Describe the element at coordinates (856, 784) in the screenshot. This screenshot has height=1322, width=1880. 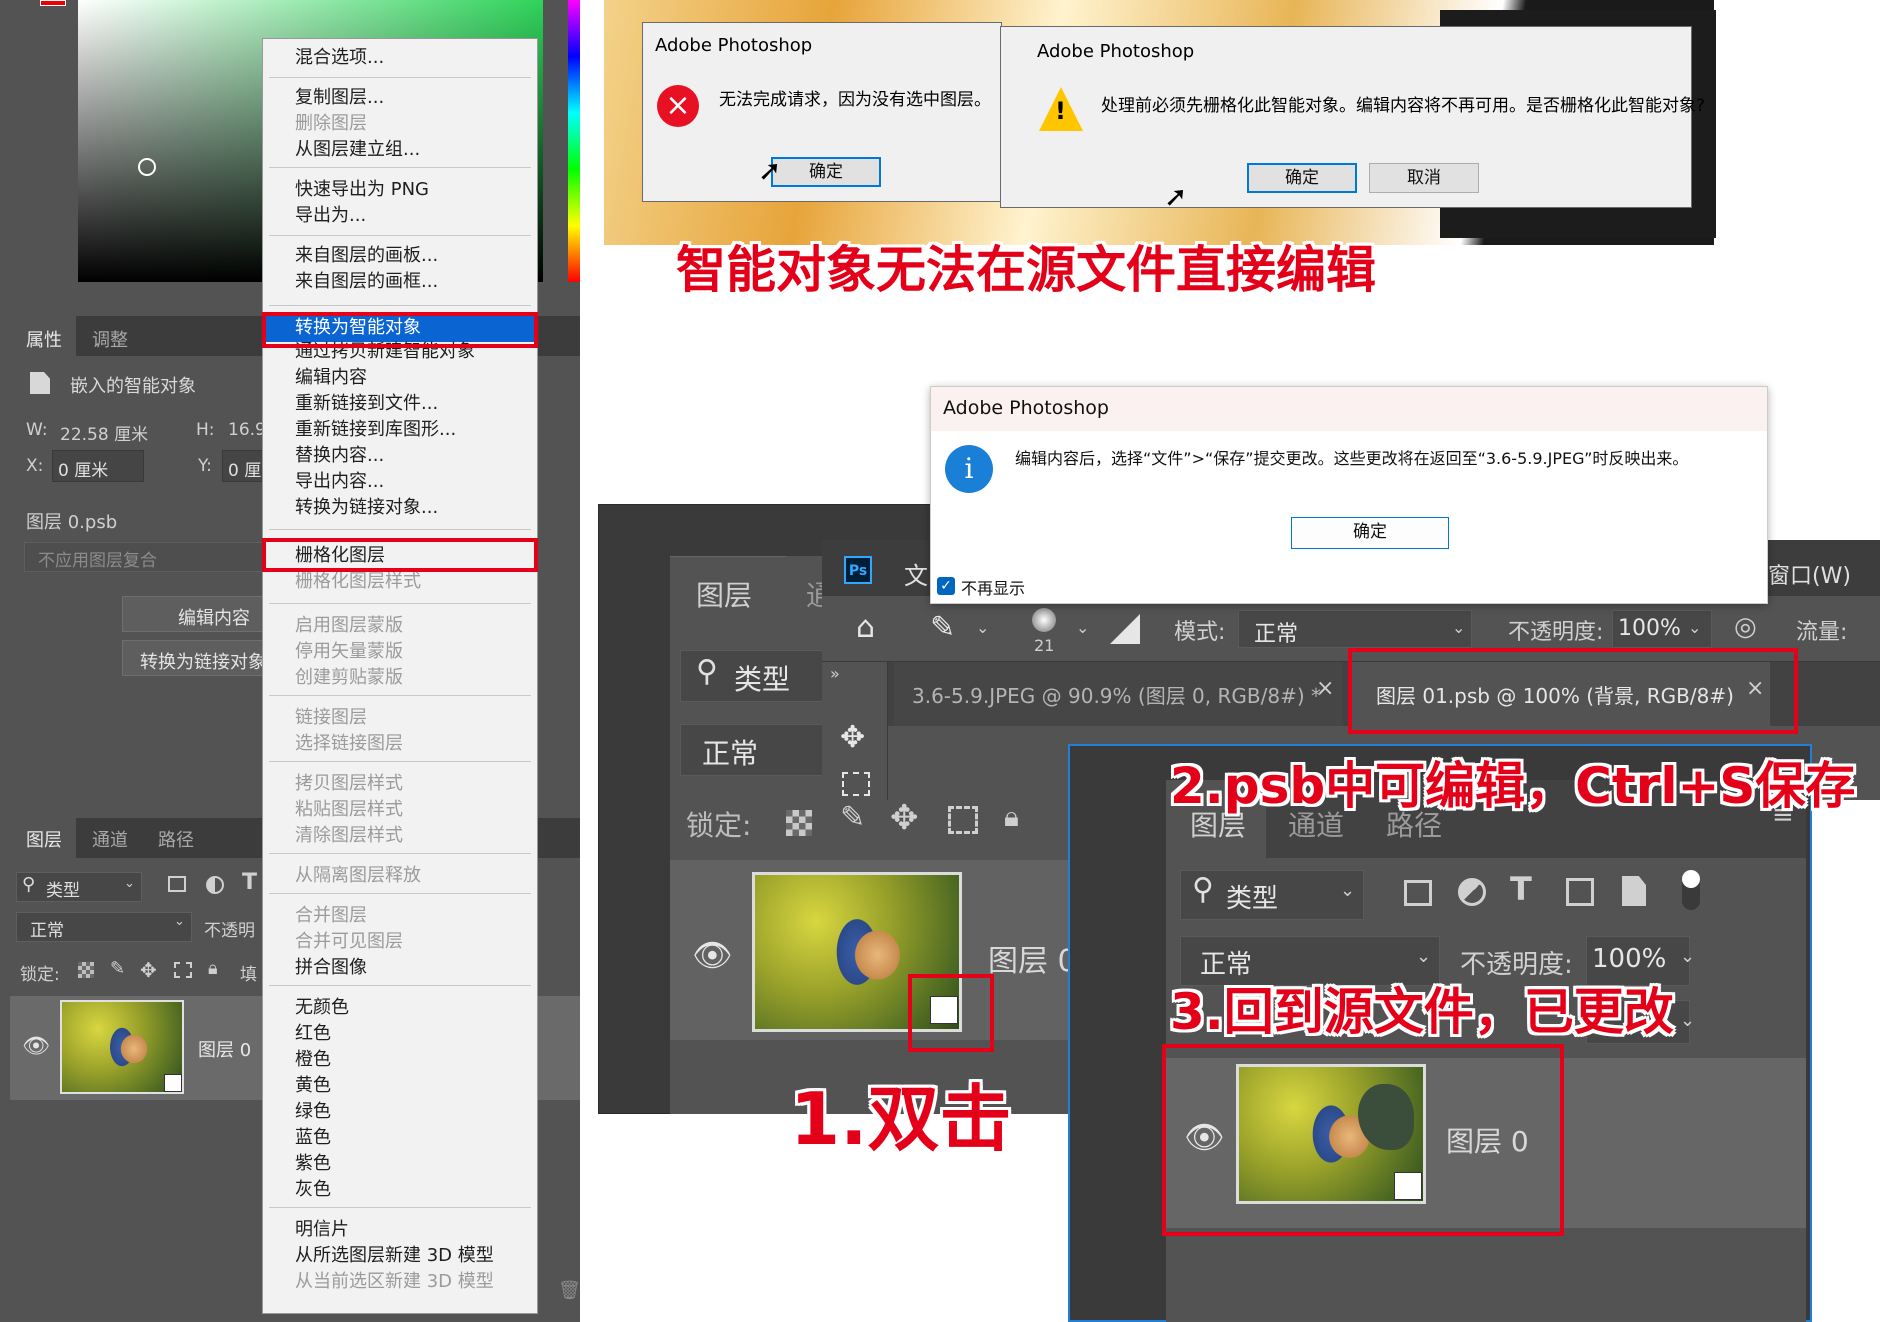
I see `marquee-tool-icon` at that location.